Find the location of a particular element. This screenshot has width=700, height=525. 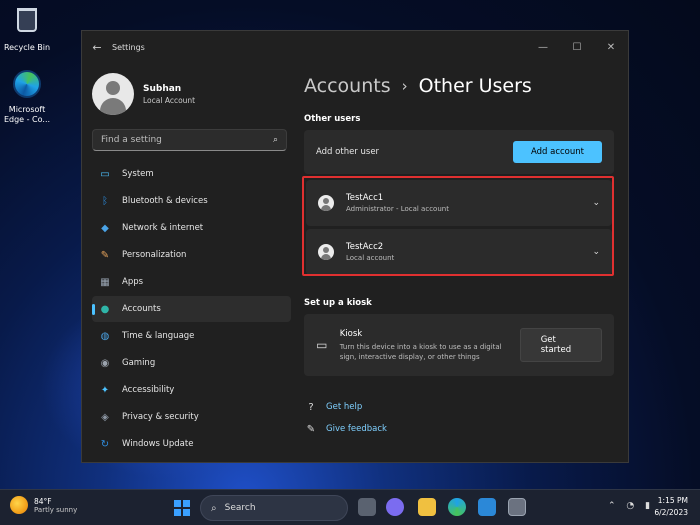

user-row-testacc1: TestAcc1 Administrator - Local account ⌄ is located at coordinates (459, 203).